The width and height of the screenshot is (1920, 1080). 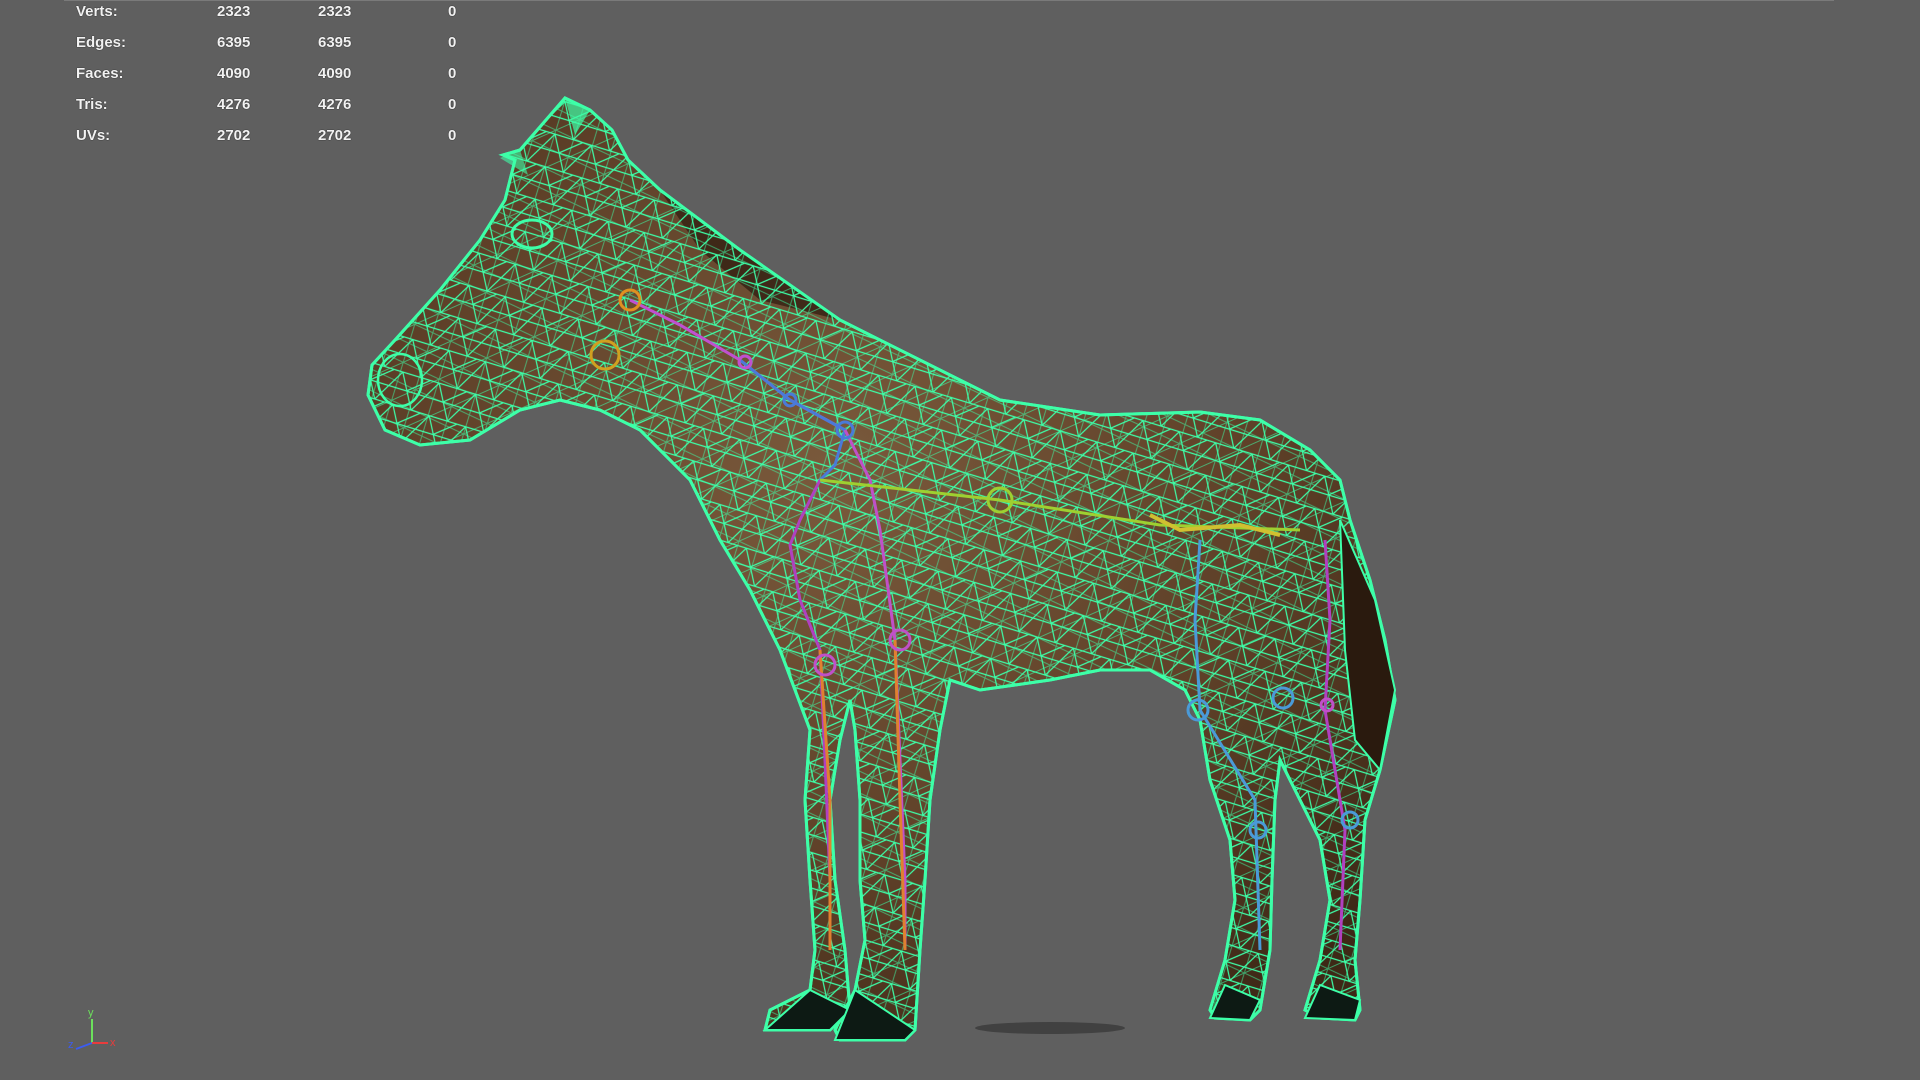 I want to click on y-axis-label: y, so click(x=91, y=1013).